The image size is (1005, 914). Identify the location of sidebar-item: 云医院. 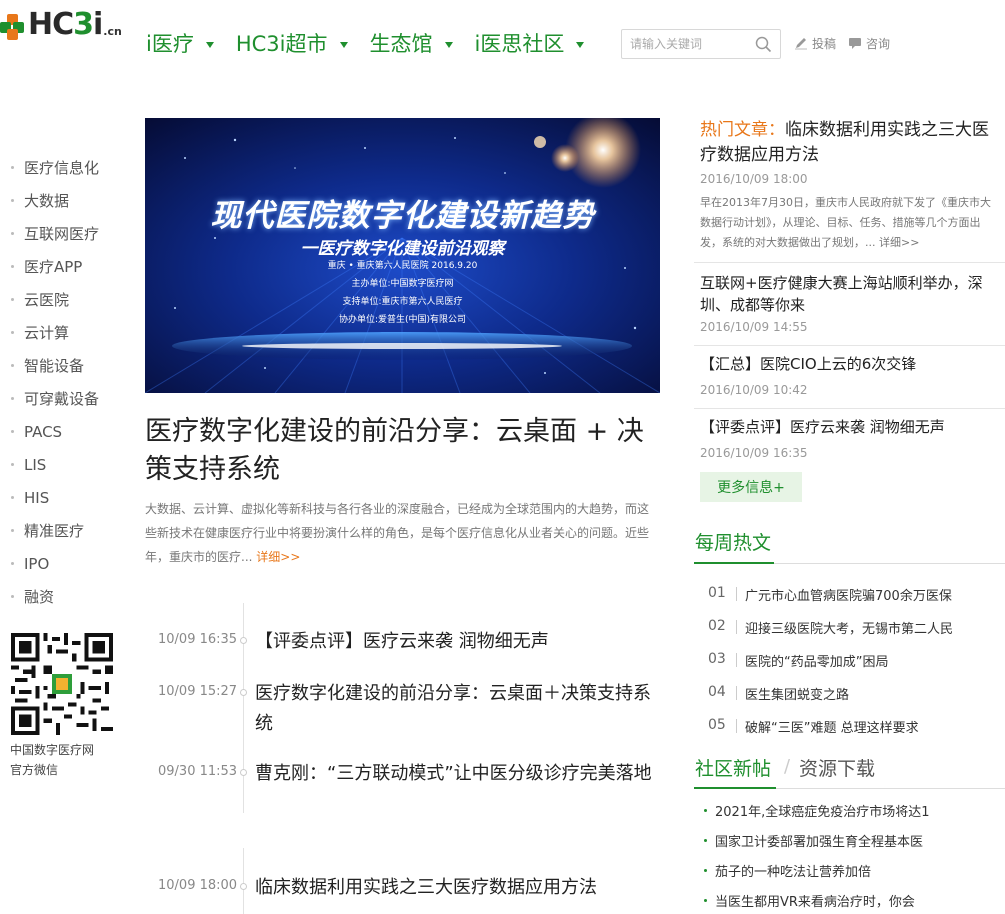
(65, 299).